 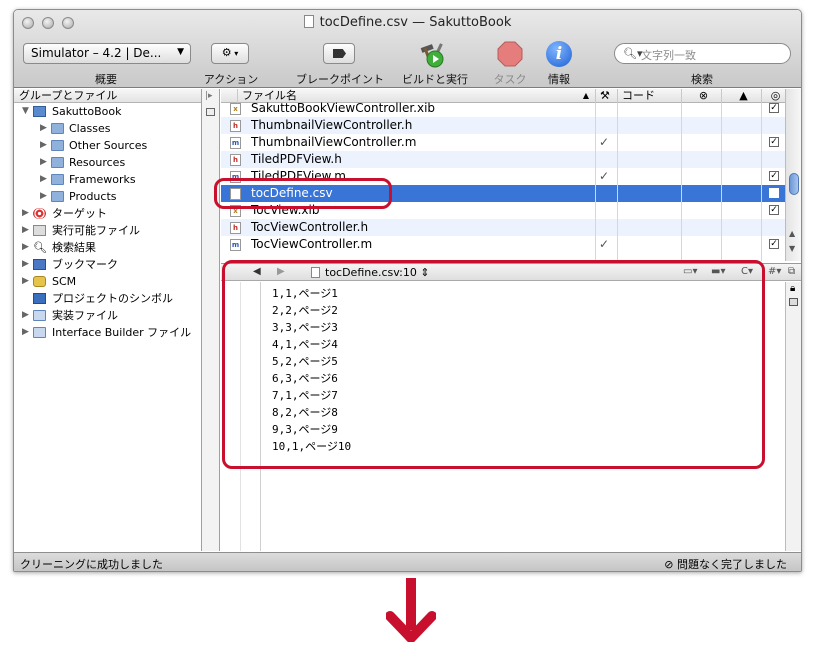 What do you see at coordinates (310, 227) in the screenshot?
I see `file-name: TocViewController.h` at bounding box center [310, 227].